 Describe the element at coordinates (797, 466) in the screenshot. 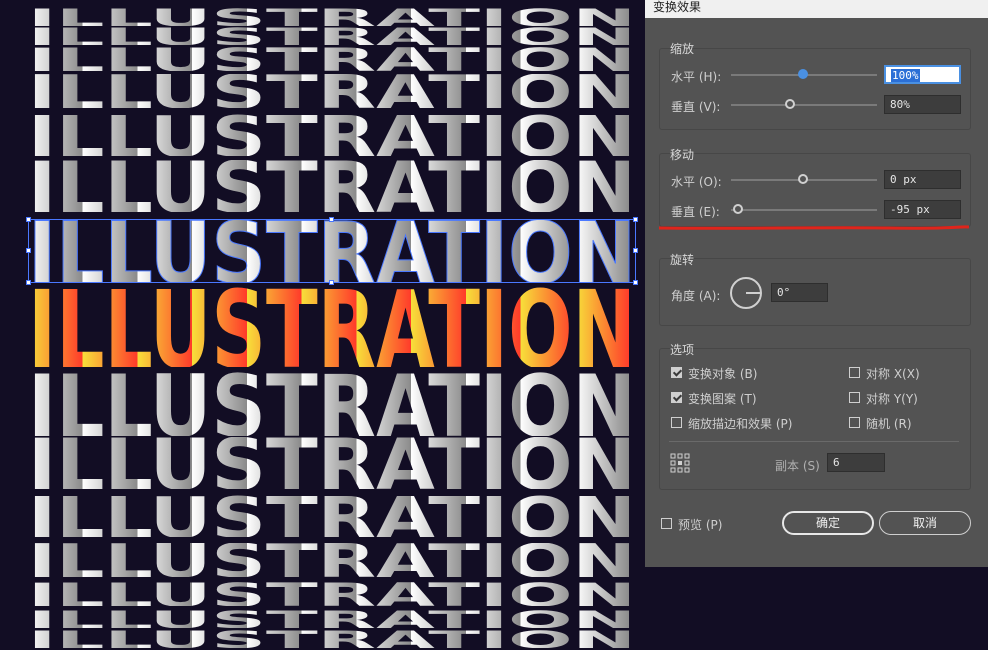

I see `copies-label: 副本 (S)` at that location.